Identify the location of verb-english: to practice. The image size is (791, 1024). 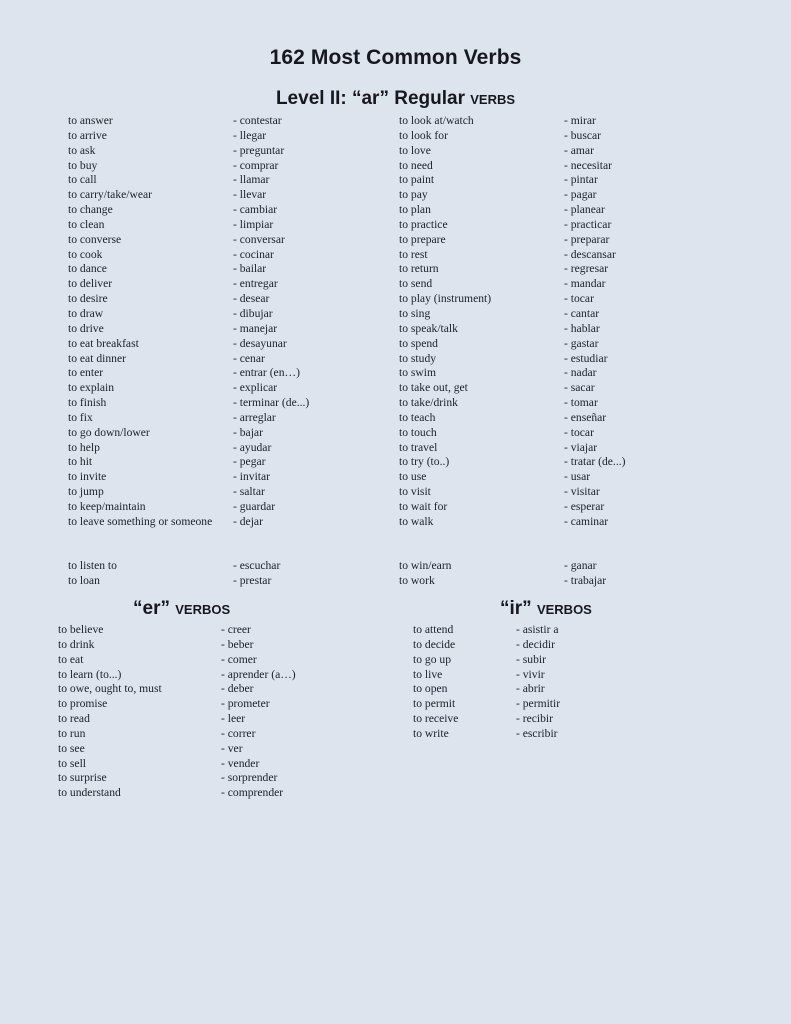
(423, 224).